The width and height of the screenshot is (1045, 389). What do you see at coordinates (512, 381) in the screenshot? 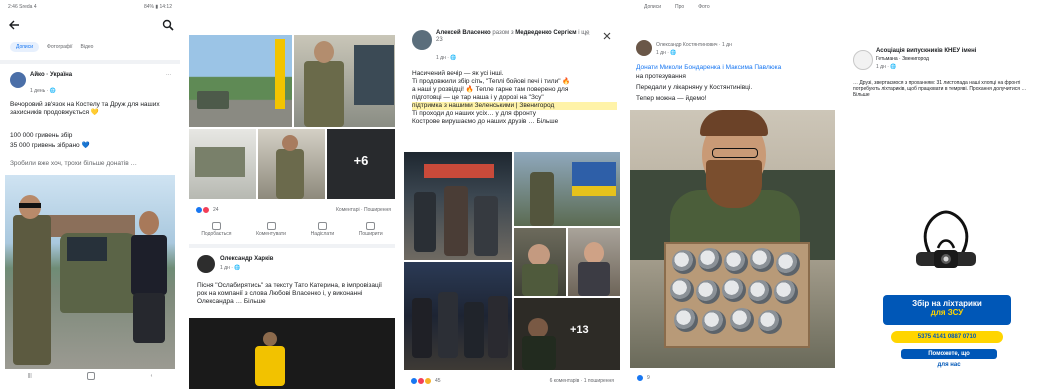
I see `reactions-row: 45 6 коментарів · 1 поширення` at bounding box center [512, 381].